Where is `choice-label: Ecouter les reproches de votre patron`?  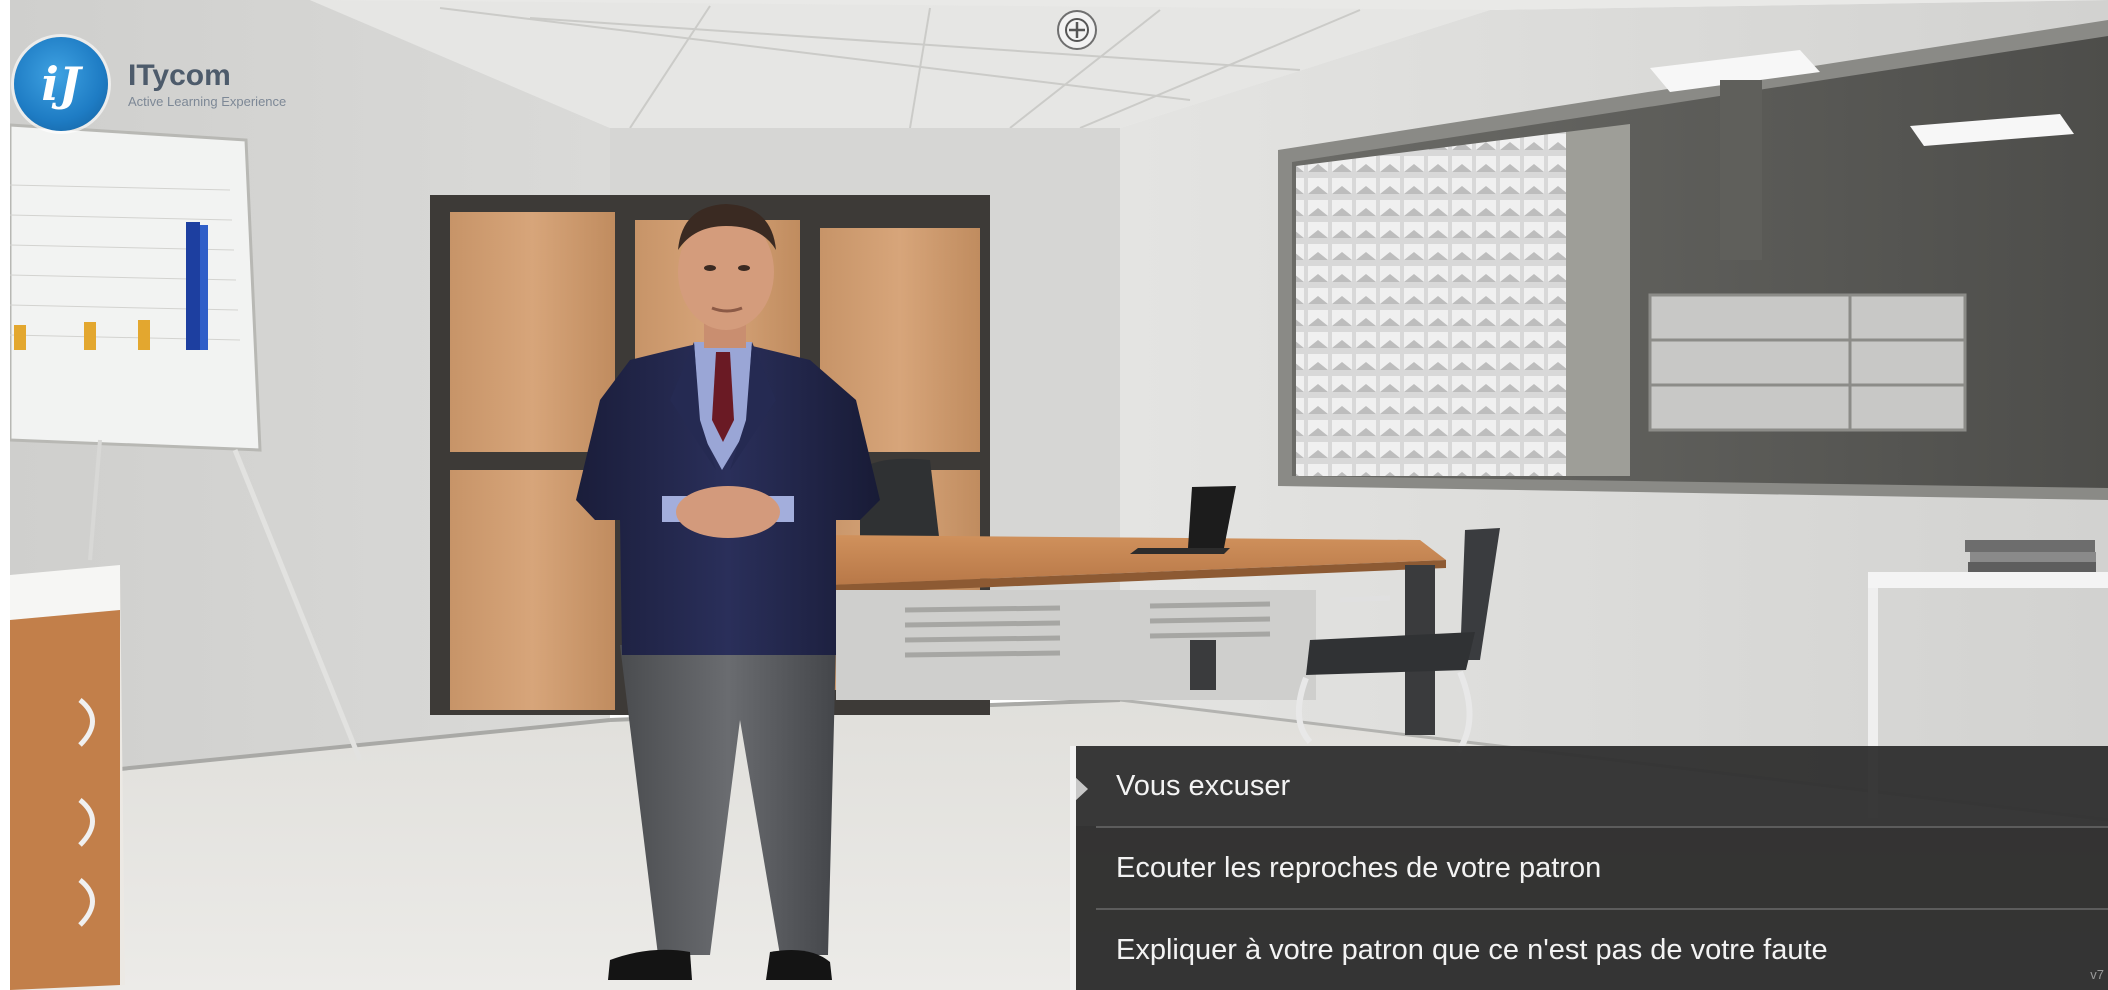
choice-label: Ecouter les reproches de votre patron is located at coordinates (1359, 867).